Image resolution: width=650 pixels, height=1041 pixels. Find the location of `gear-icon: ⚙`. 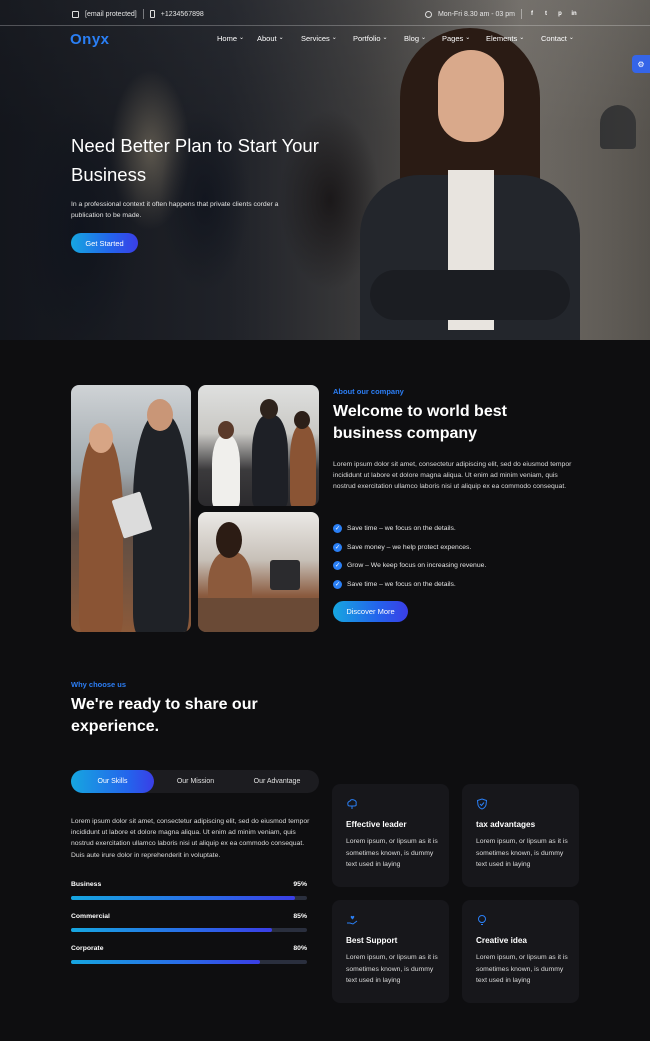

gear-icon: ⚙ is located at coordinates (641, 64).